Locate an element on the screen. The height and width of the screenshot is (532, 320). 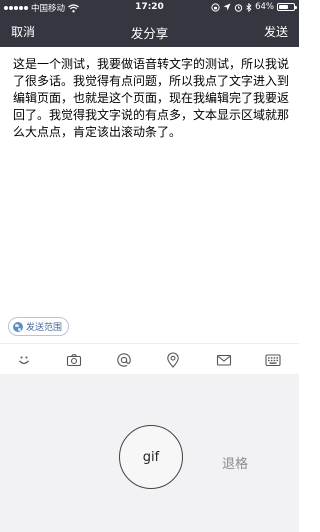
status-right: 64% is located at coordinates (254, 7).